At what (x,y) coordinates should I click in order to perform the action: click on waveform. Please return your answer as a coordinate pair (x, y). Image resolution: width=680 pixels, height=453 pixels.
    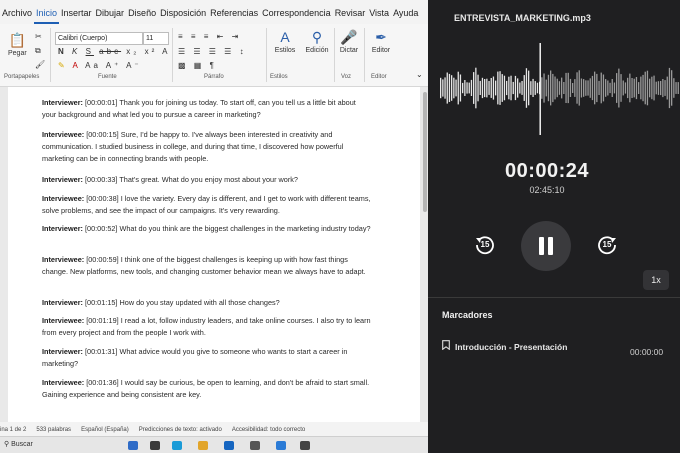
    Looking at the image, I should click on (554, 90).